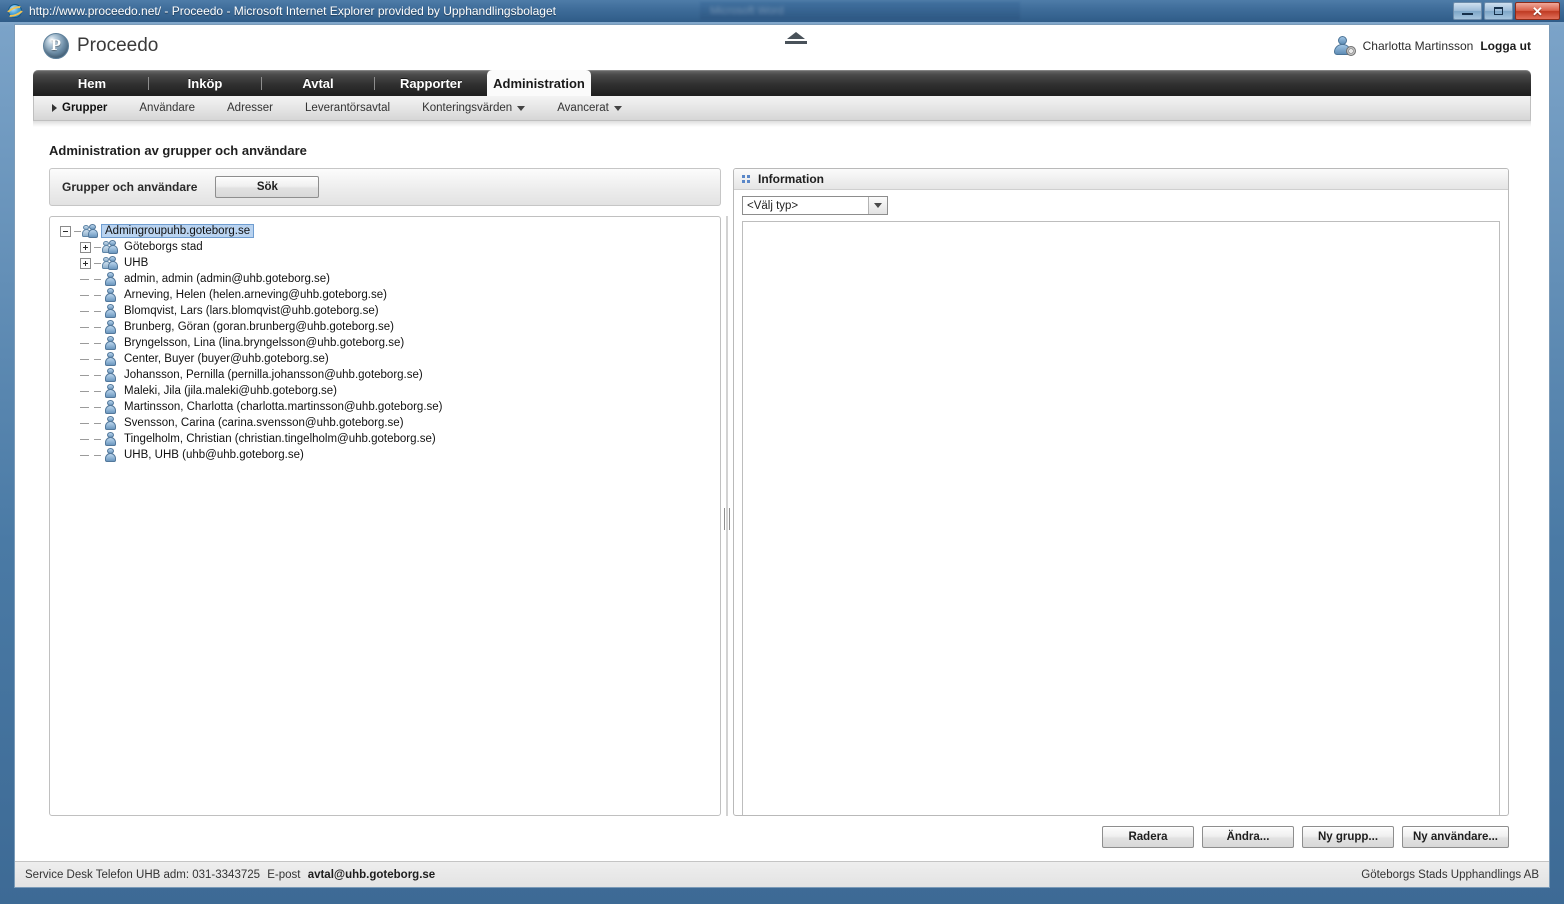  I want to click on tree-item-label: Admingroupuhb.goteborg.se, so click(178, 231).